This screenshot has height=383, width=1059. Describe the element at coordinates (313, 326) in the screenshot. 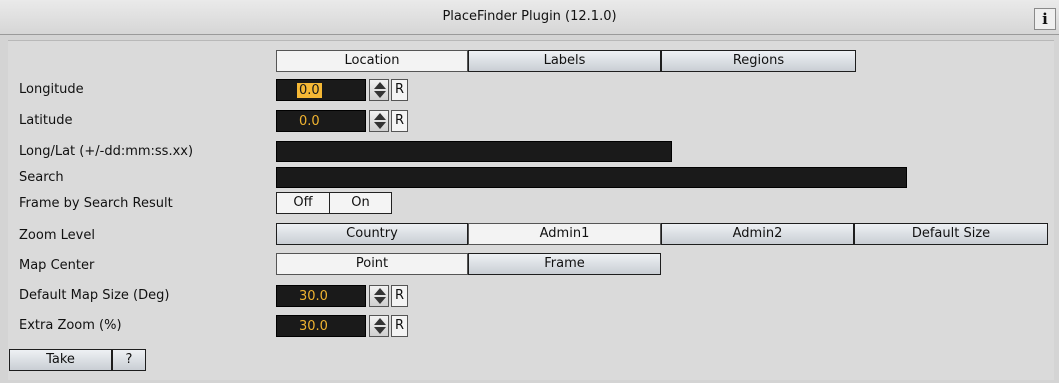

I see `extra-zoom-value: 30.0` at that location.